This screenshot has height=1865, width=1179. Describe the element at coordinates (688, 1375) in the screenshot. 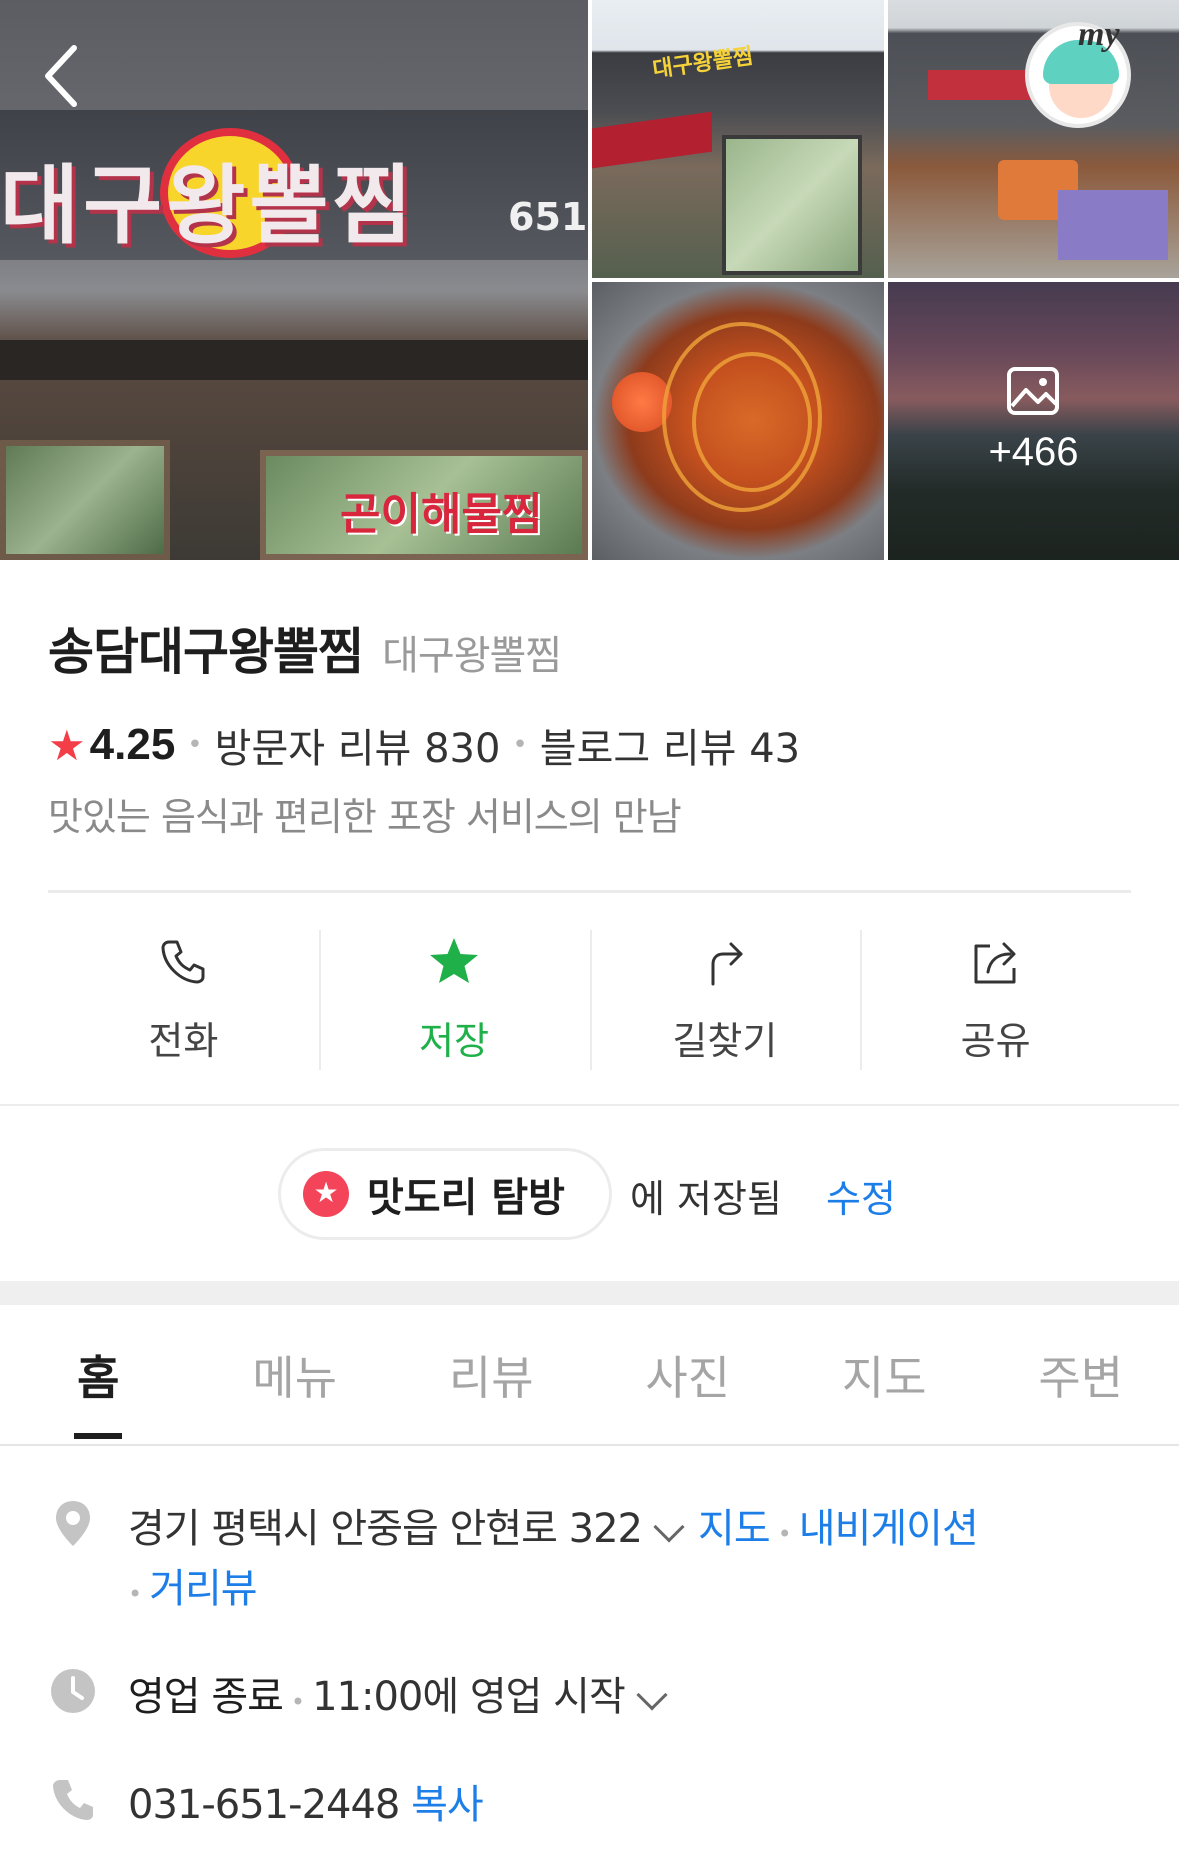

I see `tab-photos: 사진` at that location.